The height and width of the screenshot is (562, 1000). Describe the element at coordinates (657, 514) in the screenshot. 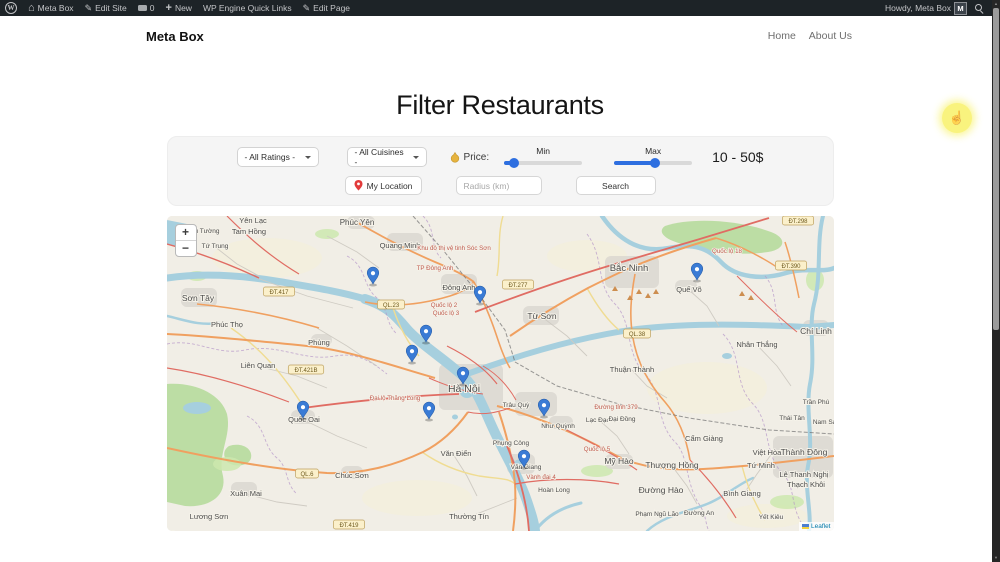

I see `town-label: Phạm Ngũ Lão` at that location.